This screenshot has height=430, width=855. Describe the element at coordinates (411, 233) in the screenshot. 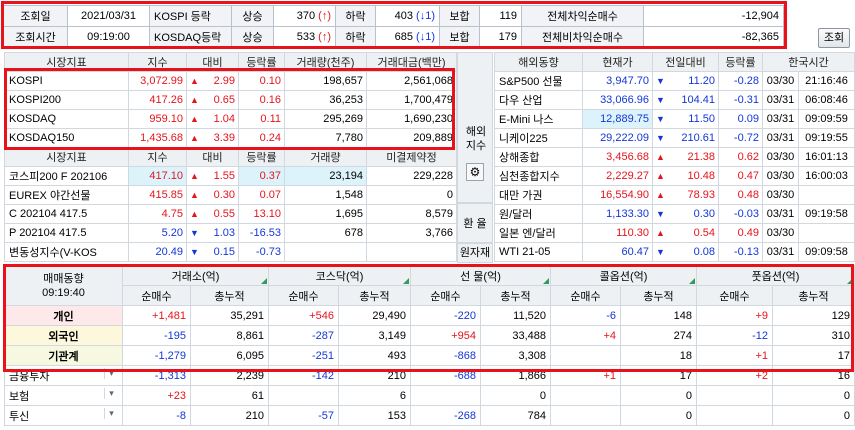

I see `open-interest-value: 3,766` at that location.